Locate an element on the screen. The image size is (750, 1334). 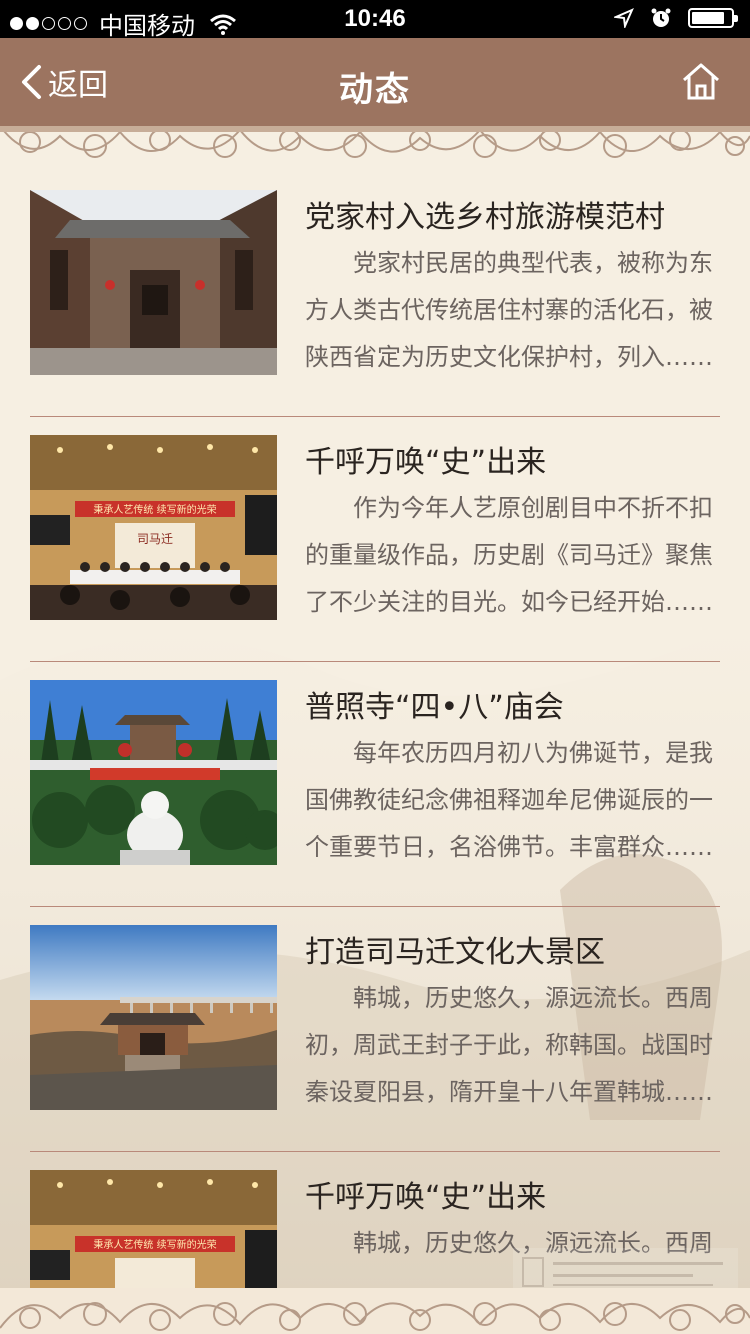
news-title: 打造司马迁文化大景区 is located at coordinates (455, 952).